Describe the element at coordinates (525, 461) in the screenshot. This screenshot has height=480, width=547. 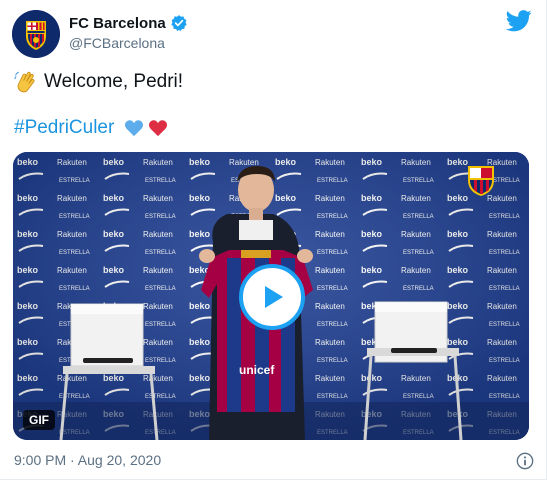
I see `info-icon` at that location.